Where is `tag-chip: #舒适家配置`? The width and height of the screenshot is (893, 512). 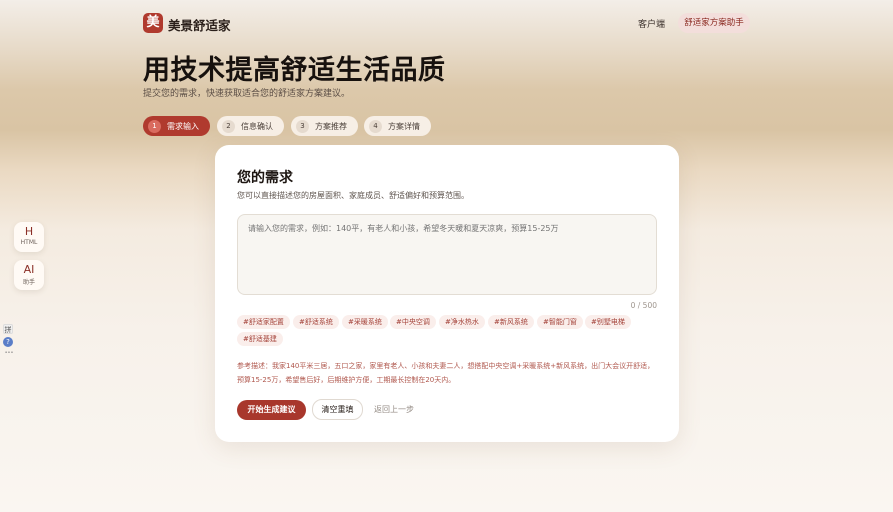
tag-chip: #舒适家配置 is located at coordinates (263, 322).